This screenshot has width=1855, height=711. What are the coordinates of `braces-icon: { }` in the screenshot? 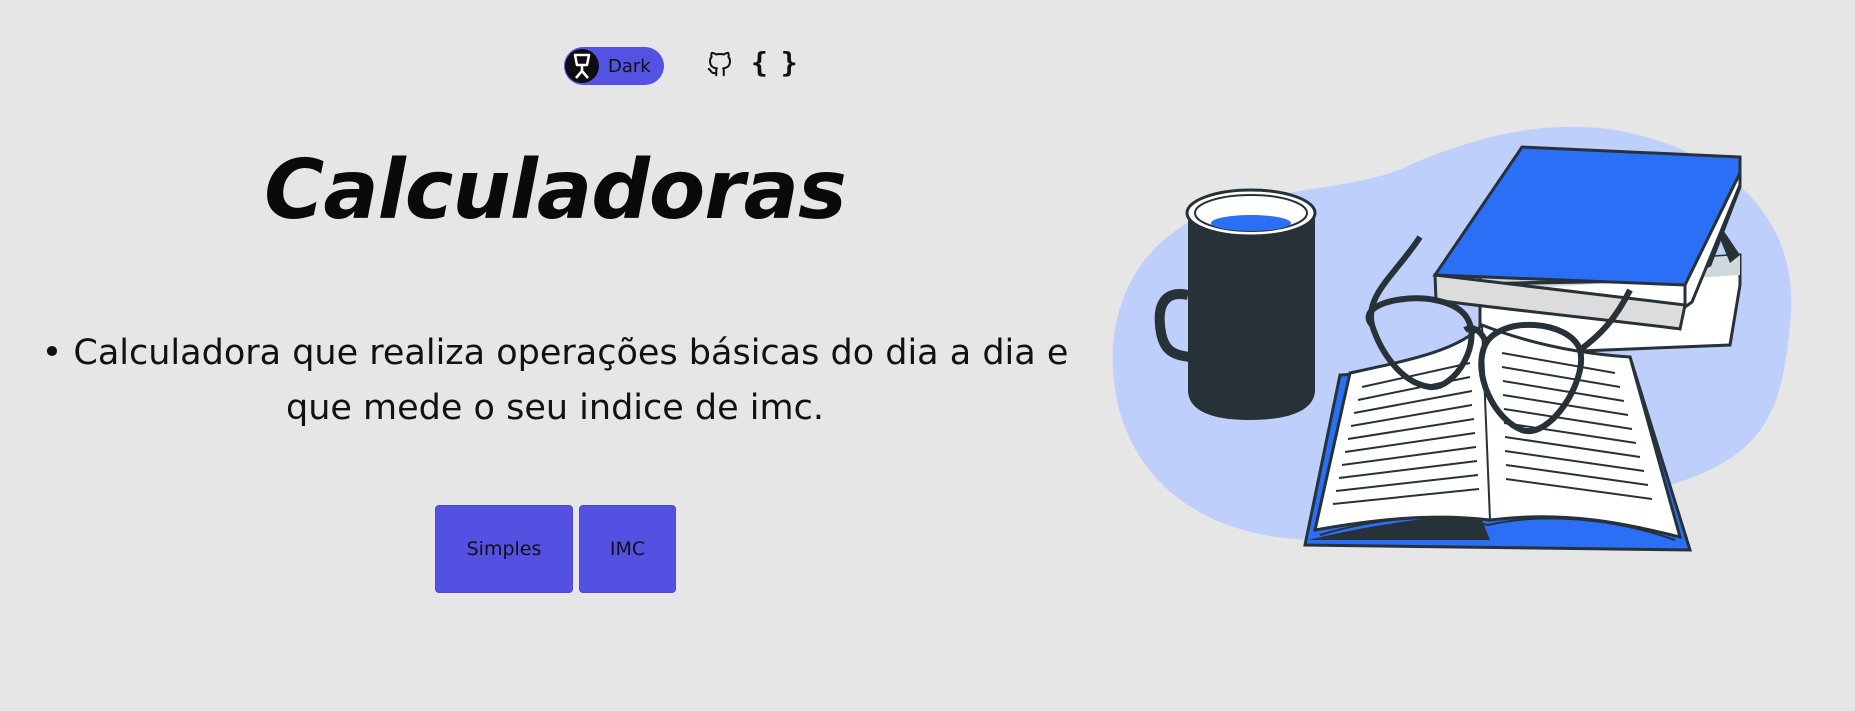 It's located at (774, 62).